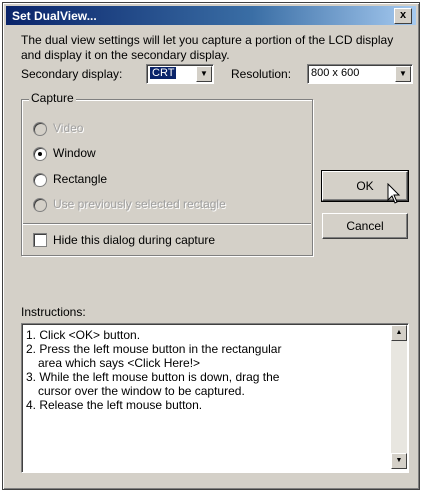 The width and height of the screenshot is (421, 493). What do you see at coordinates (261, 74) in the screenshot?
I see `resolution-label: Resolution:` at bounding box center [261, 74].